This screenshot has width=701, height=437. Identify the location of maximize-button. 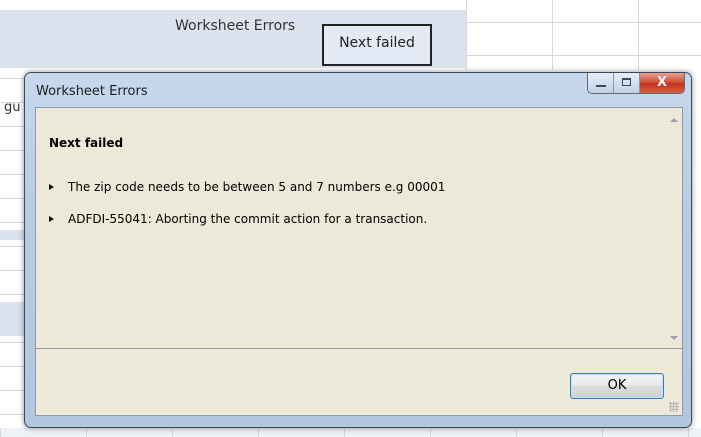
(627, 83).